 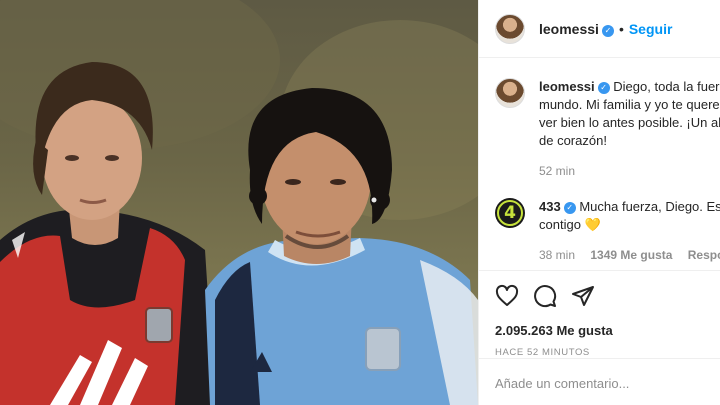 What do you see at coordinates (550, 206) in the screenshot?
I see `comment-username: 433` at bounding box center [550, 206].